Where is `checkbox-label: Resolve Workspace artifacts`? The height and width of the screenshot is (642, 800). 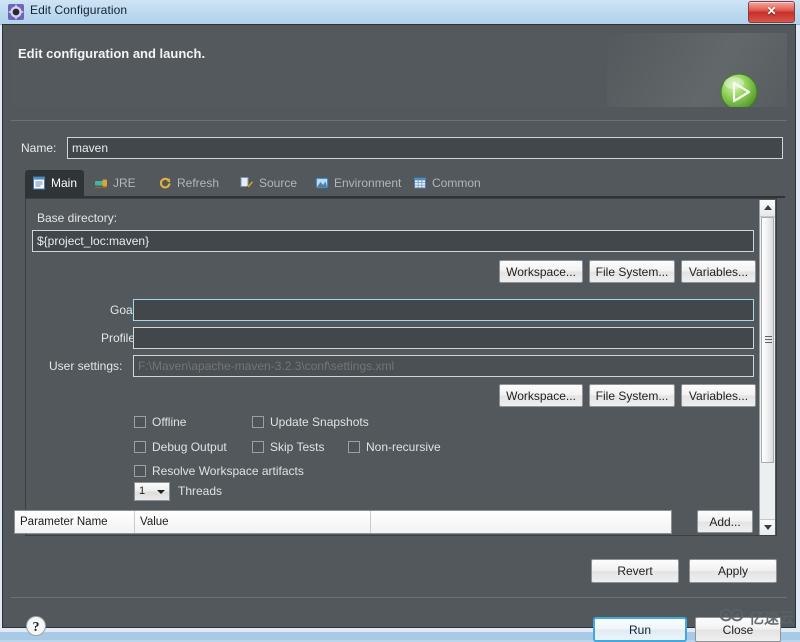
checkbox-label: Resolve Workspace artifacts is located at coordinates (228, 471).